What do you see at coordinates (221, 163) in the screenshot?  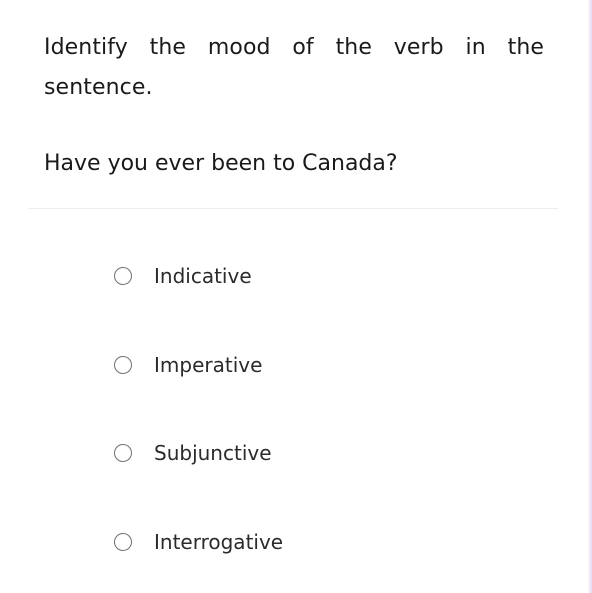 I see `question-sentence: Have you ever been to Canada?` at bounding box center [221, 163].